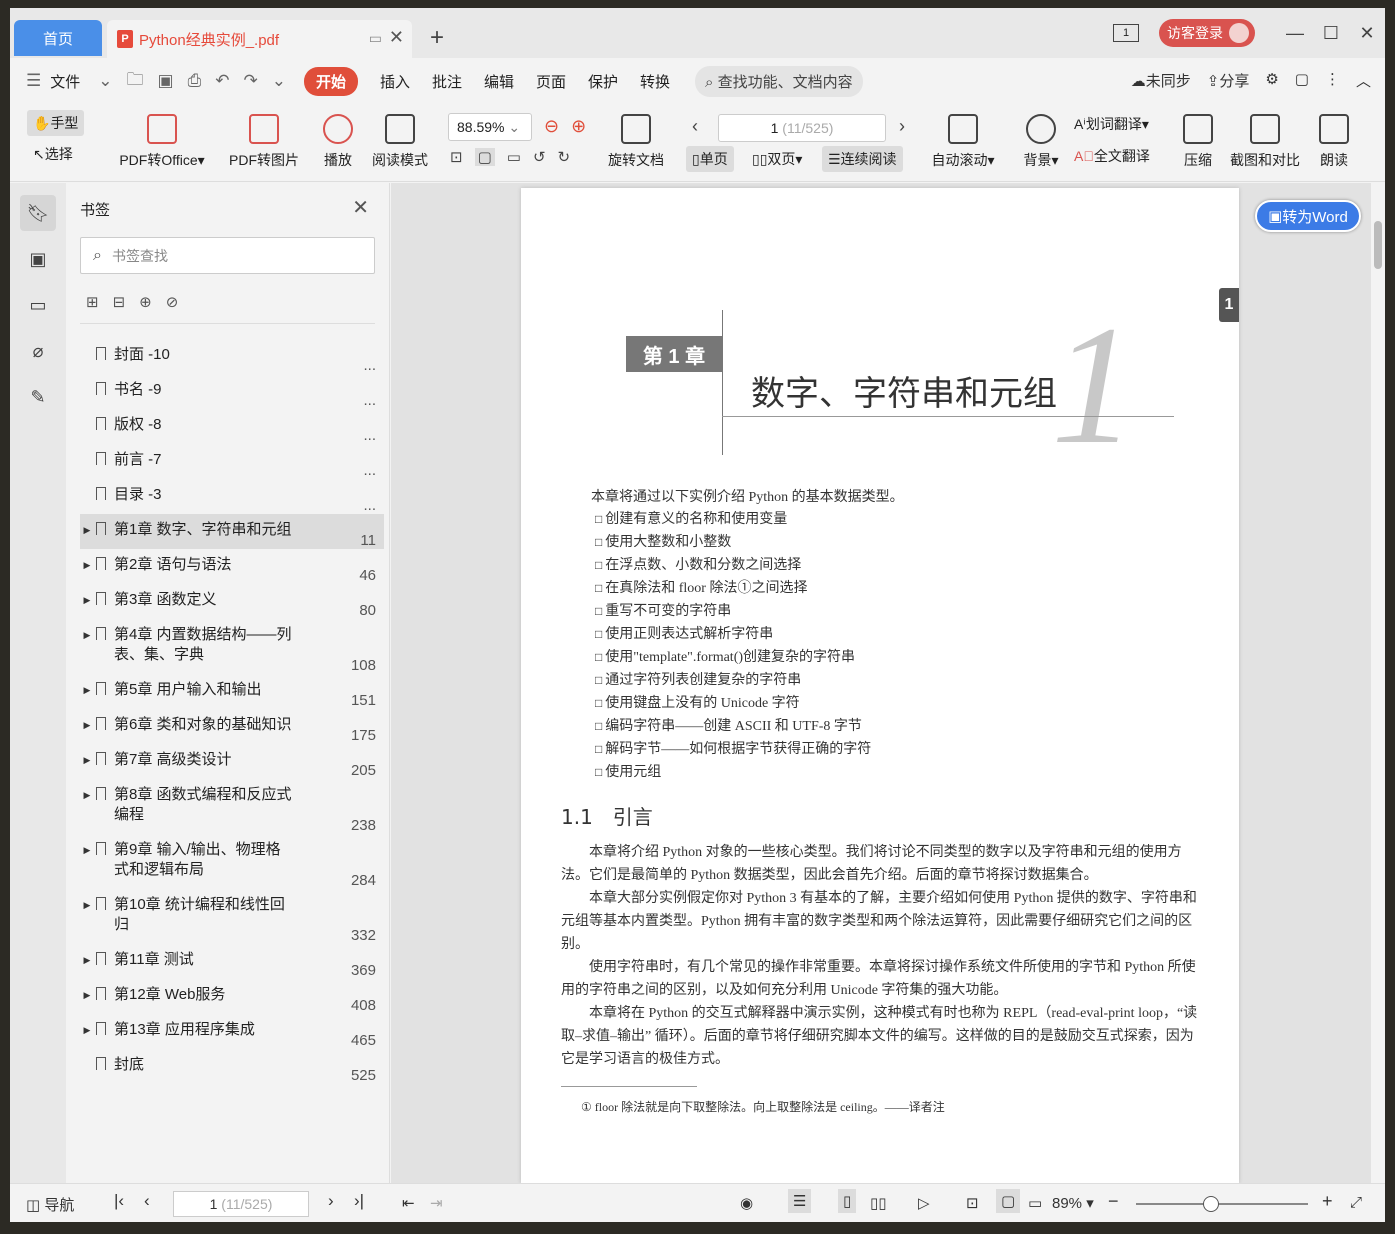 This screenshot has height=1234, width=1395. I want to click on first-page-icon: |‹, so click(119, 1201).